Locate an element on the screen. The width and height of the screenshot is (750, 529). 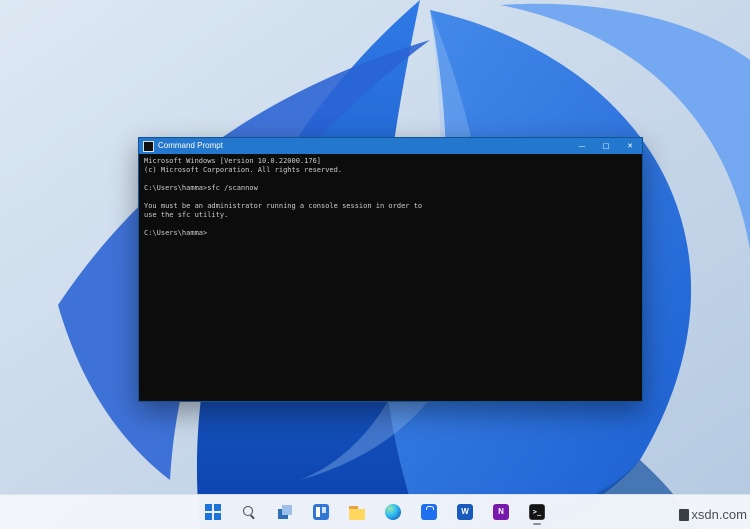
taskbar-icon-start is located at coordinates (213, 512).